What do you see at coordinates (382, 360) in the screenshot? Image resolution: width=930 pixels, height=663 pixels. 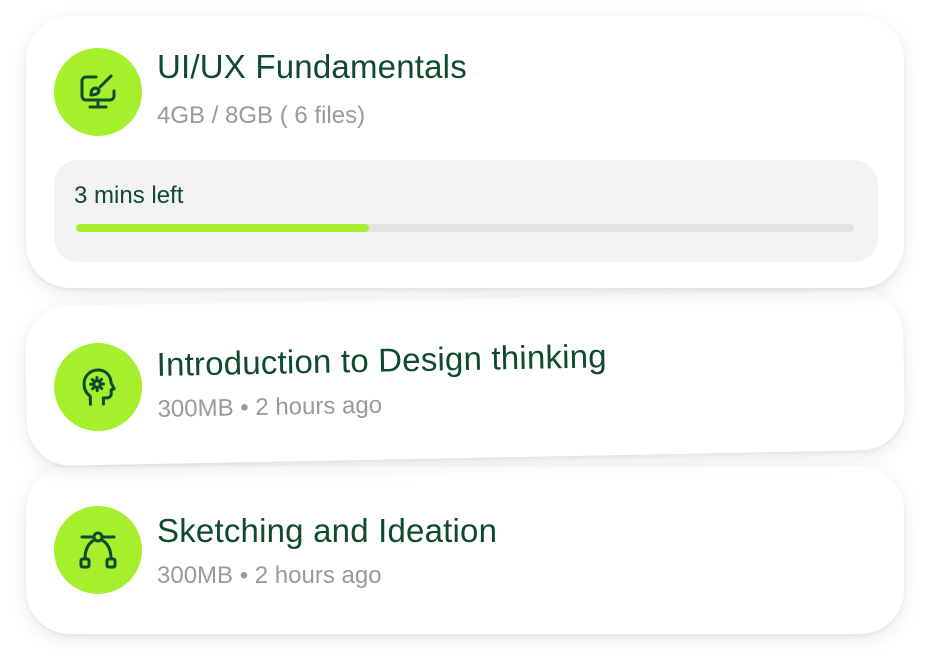 I see `course-title: Introduction to Design thinking` at bounding box center [382, 360].